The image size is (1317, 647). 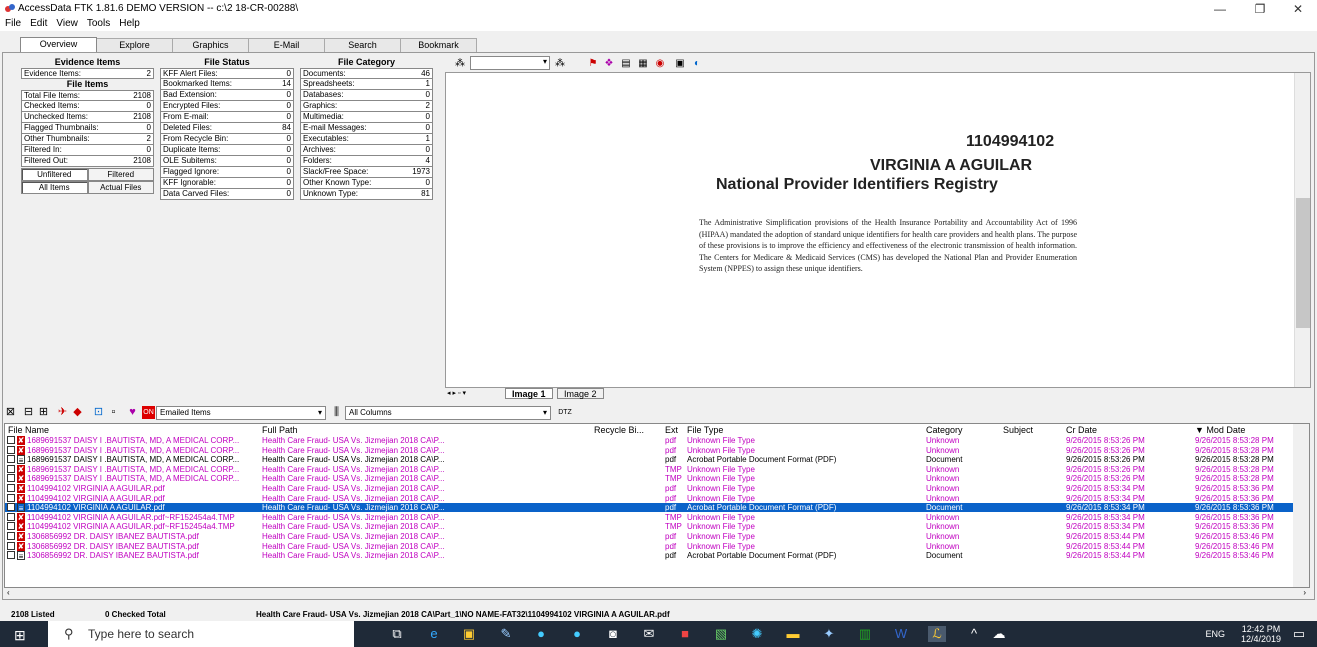 I want to click on file-category-stat-row: E-mail Messages: 0, so click(x=366, y=128).